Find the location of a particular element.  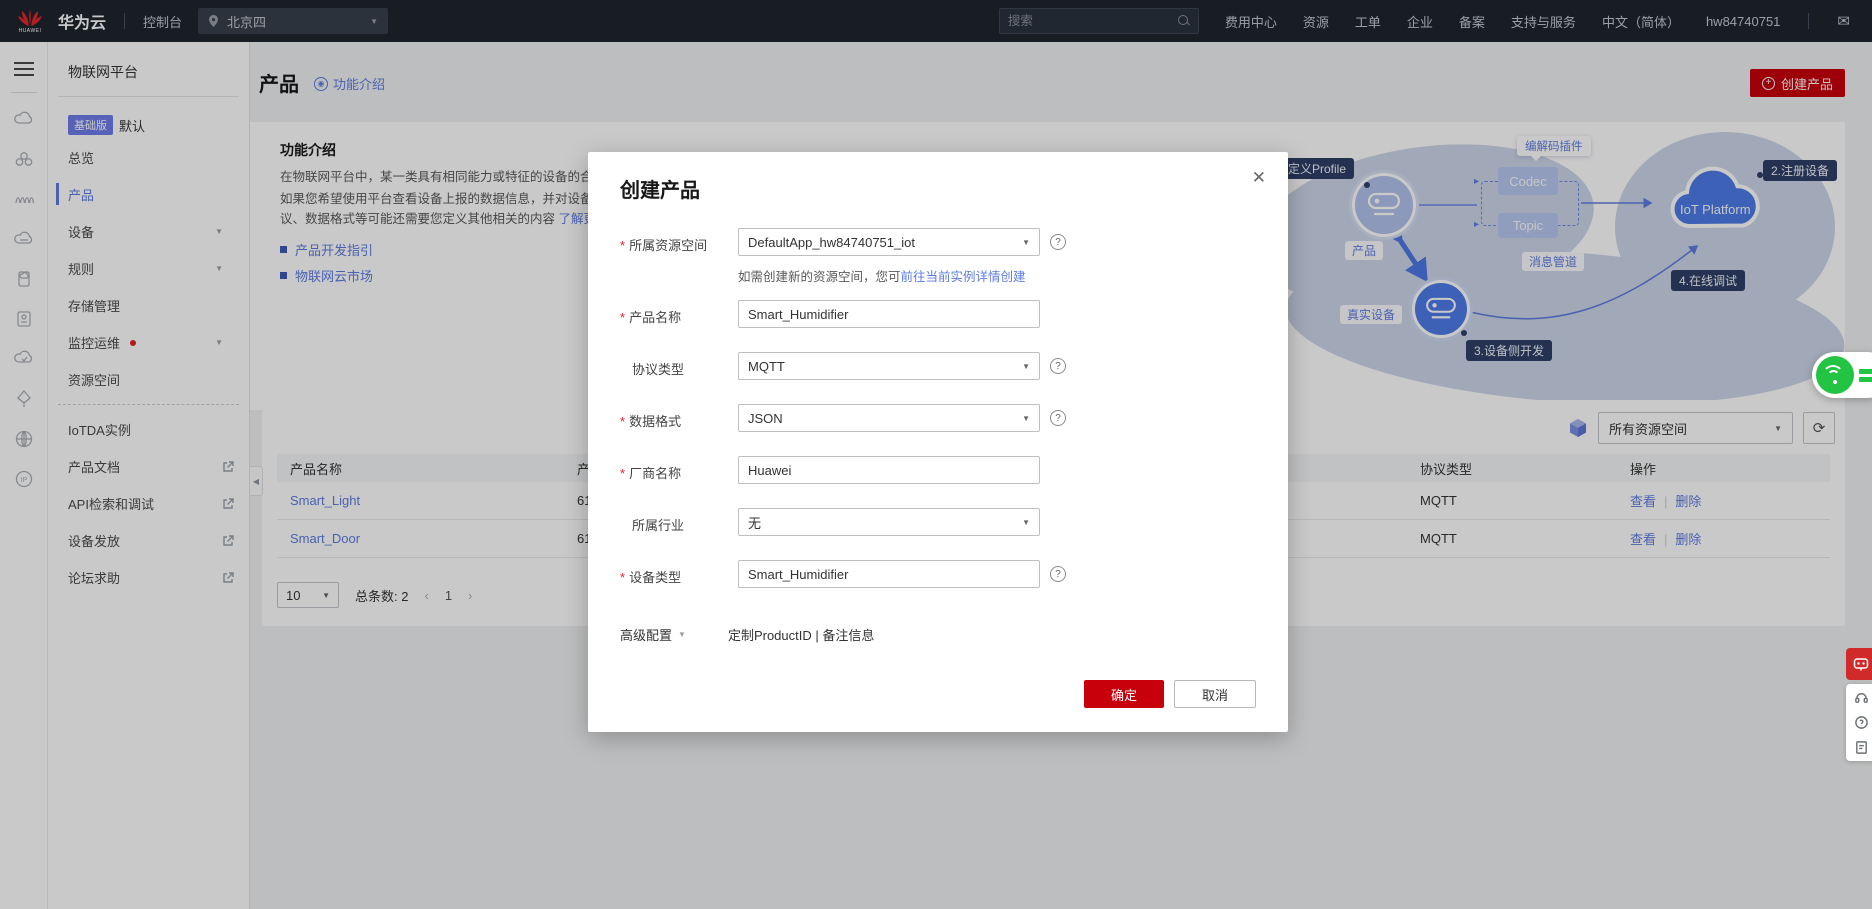

resource-space-helper: 如需创建新的资源空间，您可前往当前实例详情创建 is located at coordinates (882, 277).